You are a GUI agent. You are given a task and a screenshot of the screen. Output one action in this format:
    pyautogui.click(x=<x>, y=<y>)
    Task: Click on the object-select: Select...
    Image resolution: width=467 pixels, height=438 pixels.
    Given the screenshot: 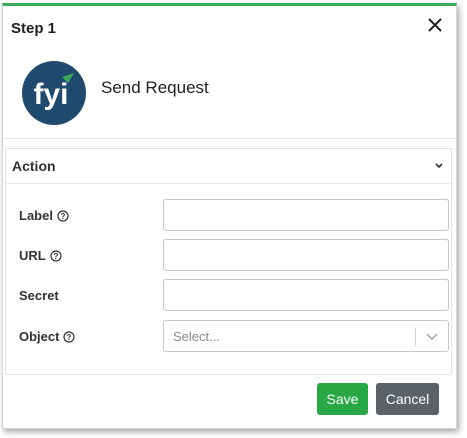 What is the action you would take?
    pyautogui.click(x=306, y=336)
    